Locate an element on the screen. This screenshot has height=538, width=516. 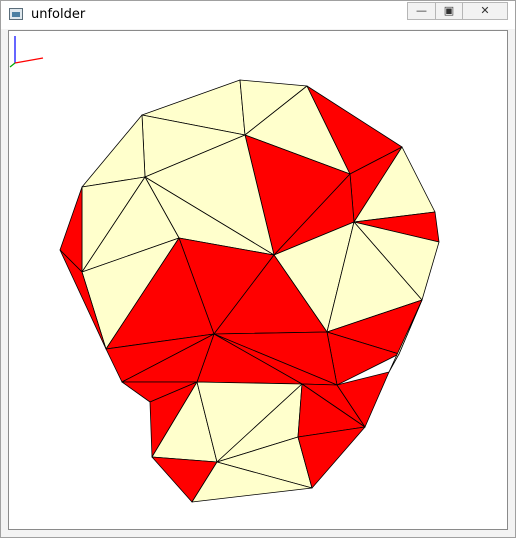
title-bar: unfolder — ▣ ✕ is located at coordinates (258, 15).